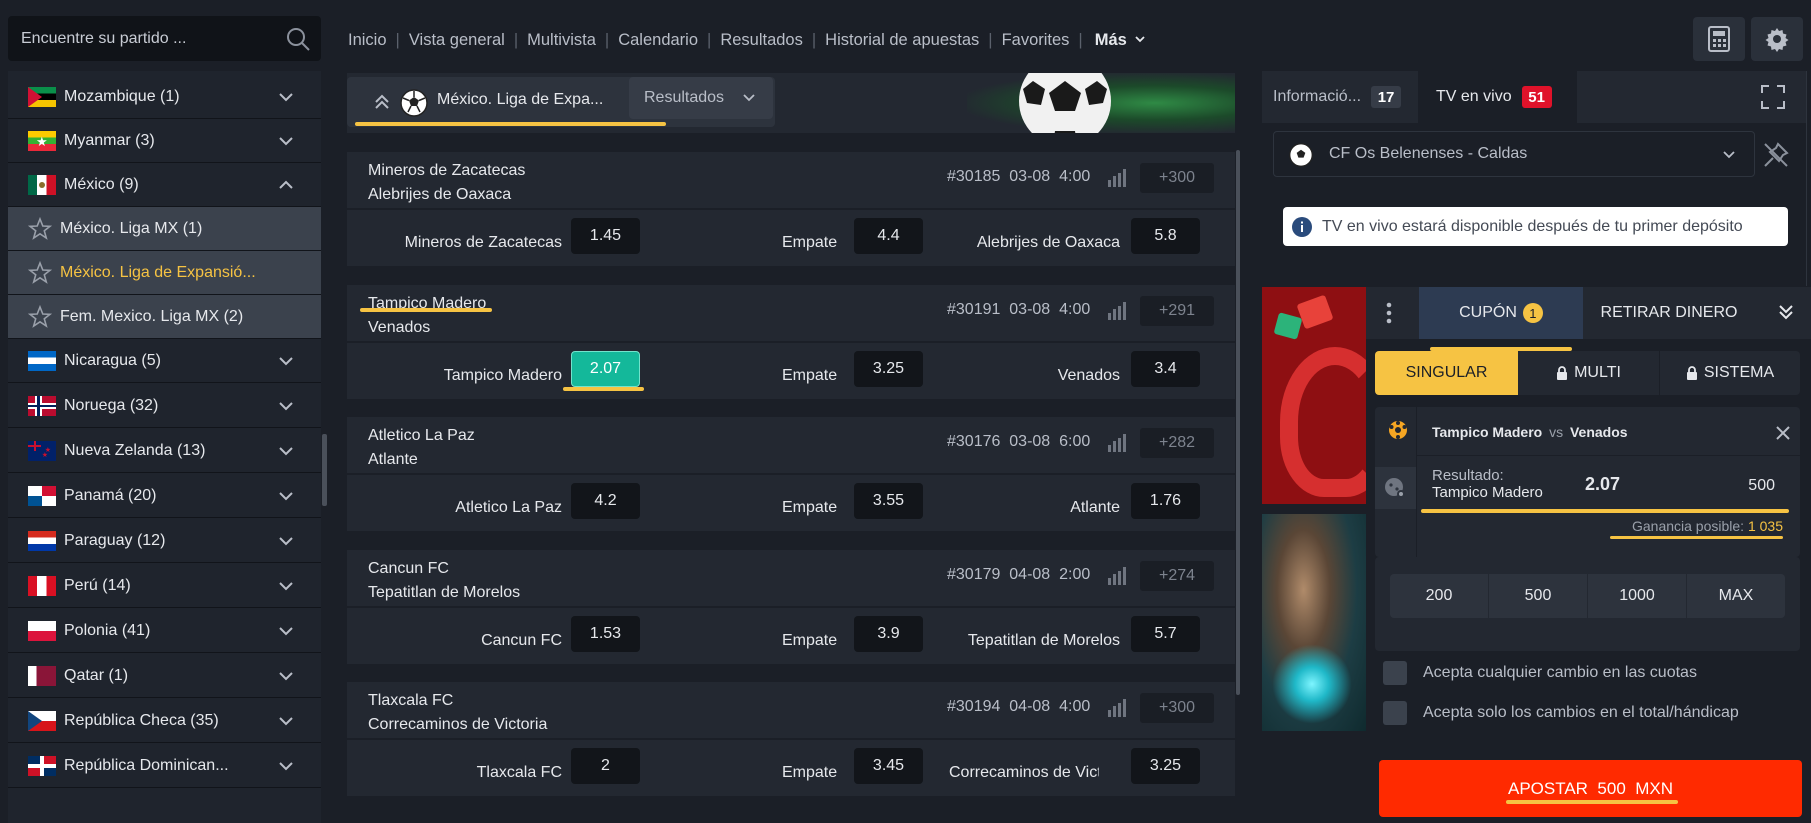 This screenshot has width=1811, height=823. What do you see at coordinates (1238, 422) in the screenshot?
I see `center-scrollbar` at bounding box center [1238, 422].